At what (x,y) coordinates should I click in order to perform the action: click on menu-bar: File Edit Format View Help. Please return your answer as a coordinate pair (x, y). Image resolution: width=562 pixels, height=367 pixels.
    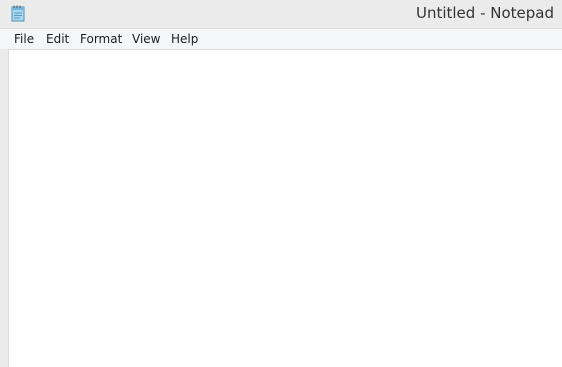
    Looking at the image, I should click on (281, 38).